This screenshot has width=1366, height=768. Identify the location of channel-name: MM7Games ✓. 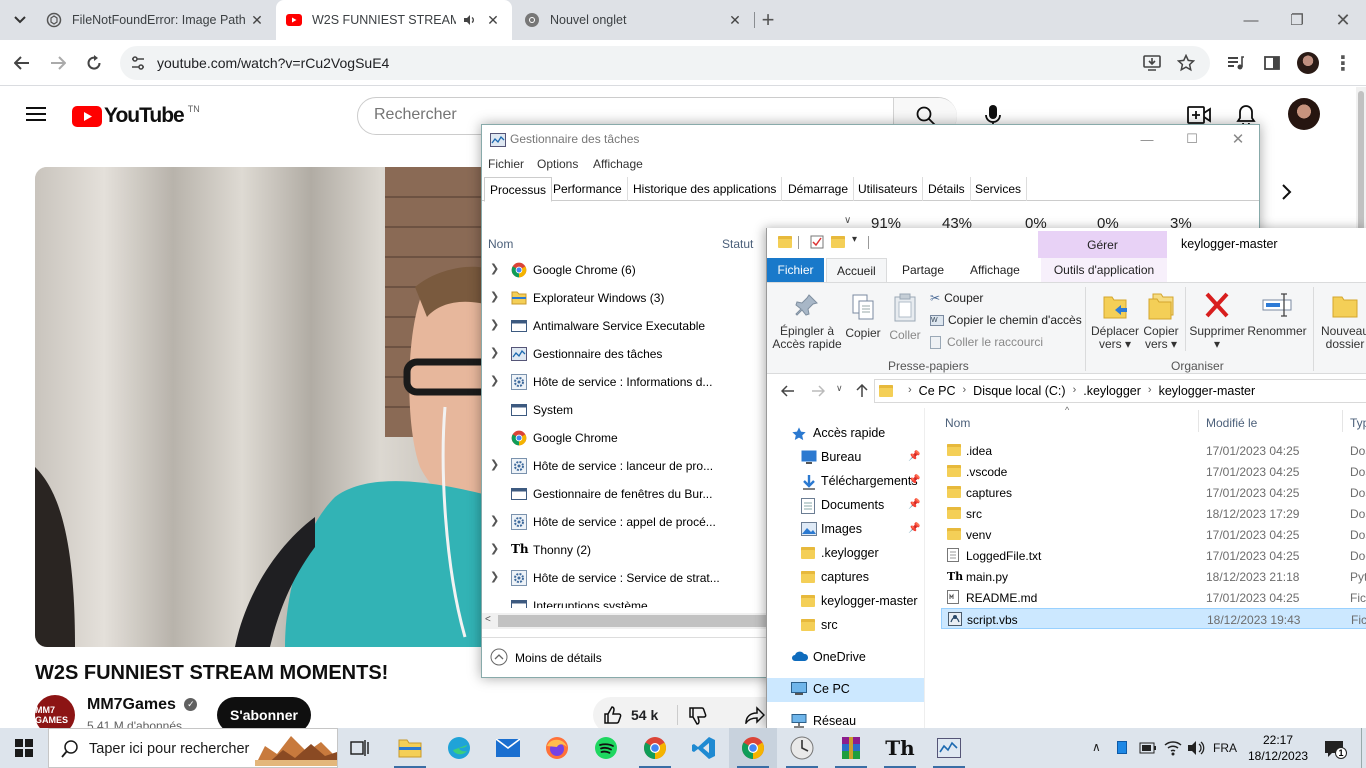
(142, 705).